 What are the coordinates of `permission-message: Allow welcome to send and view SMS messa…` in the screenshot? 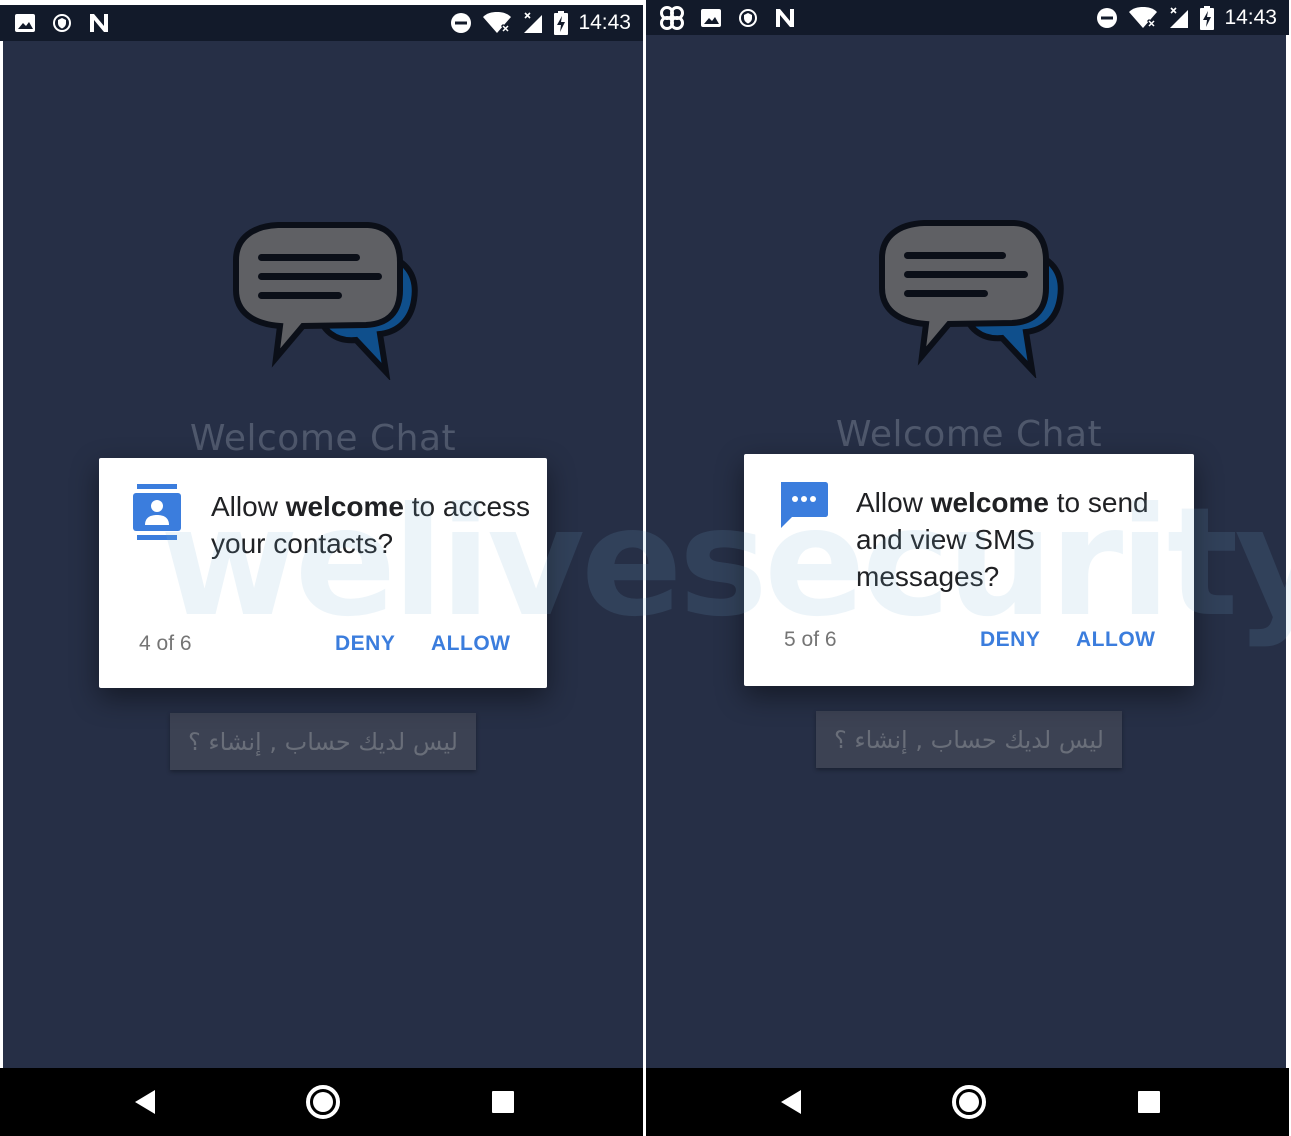 It's located at (1016, 539).